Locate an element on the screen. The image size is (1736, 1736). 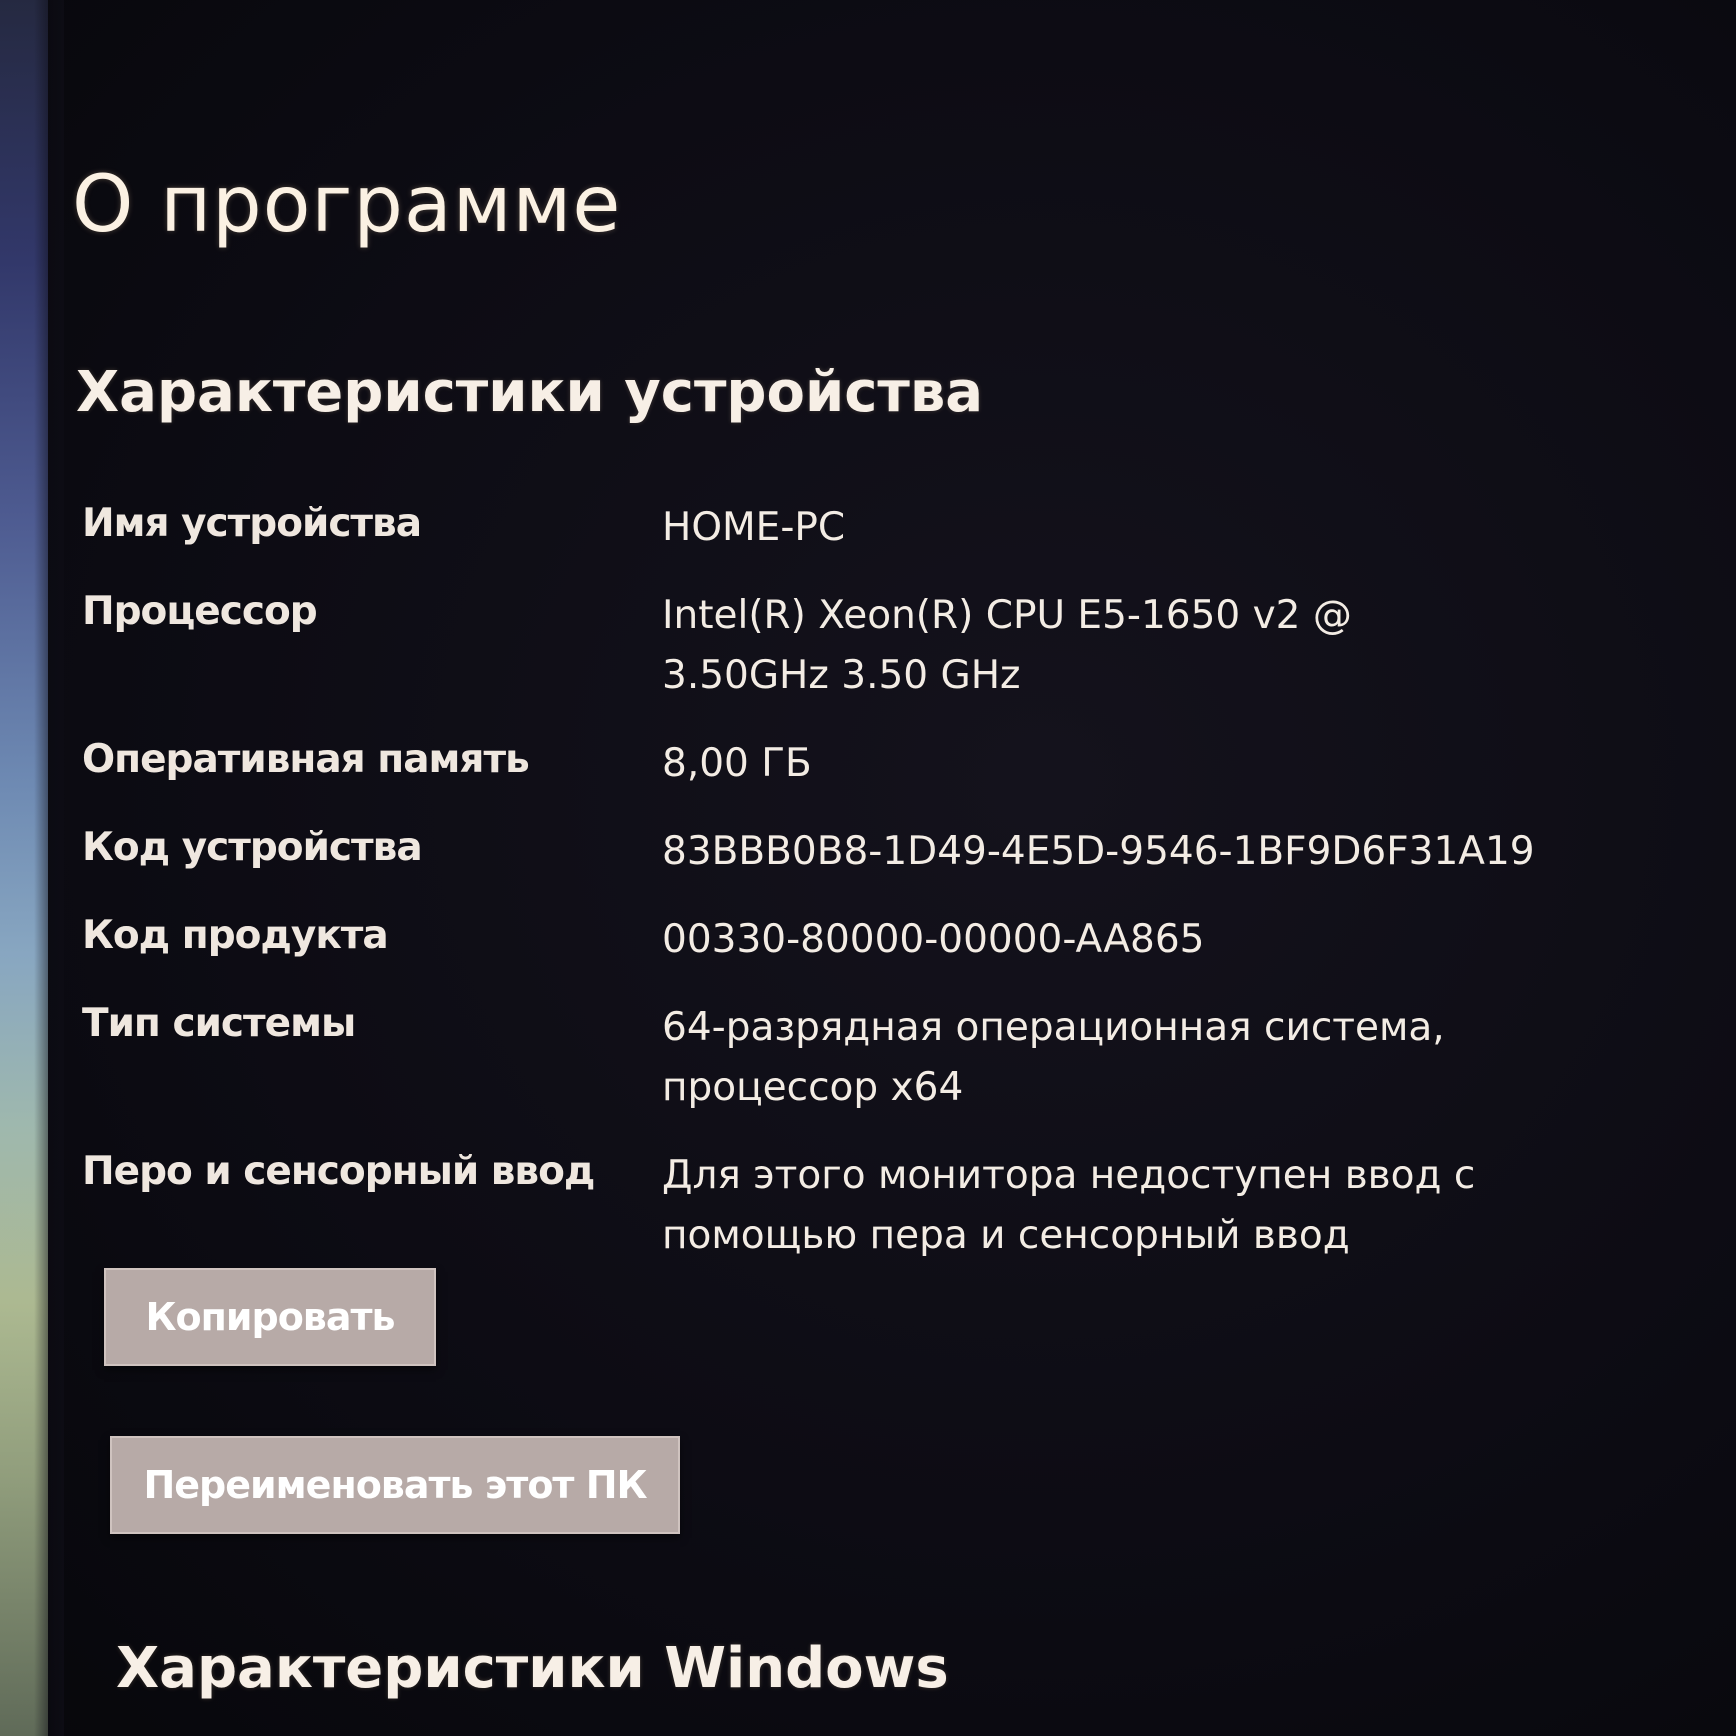
spec-value: 83BBB0B8-1D49-4E5D-9546-1BF9D6F31A19 is located at coordinates (1098, 851).